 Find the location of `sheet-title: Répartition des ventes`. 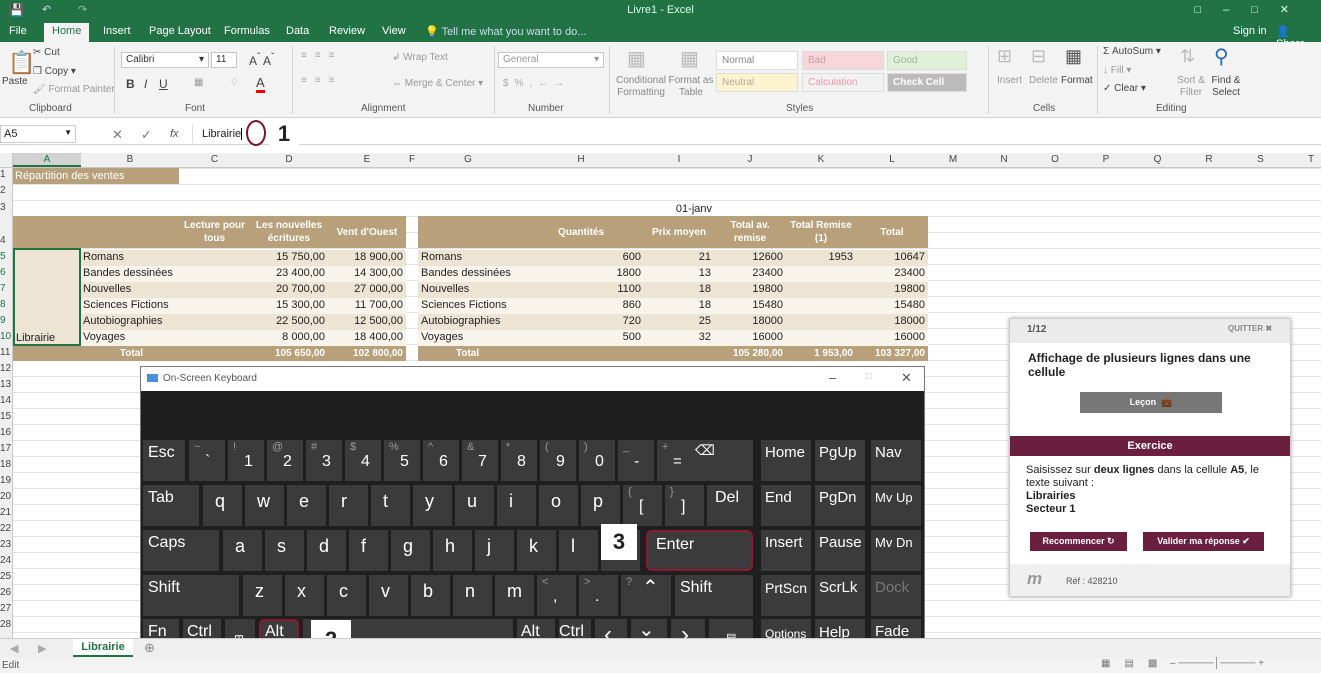

sheet-title: Répartition des ventes is located at coordinates (96, 176).